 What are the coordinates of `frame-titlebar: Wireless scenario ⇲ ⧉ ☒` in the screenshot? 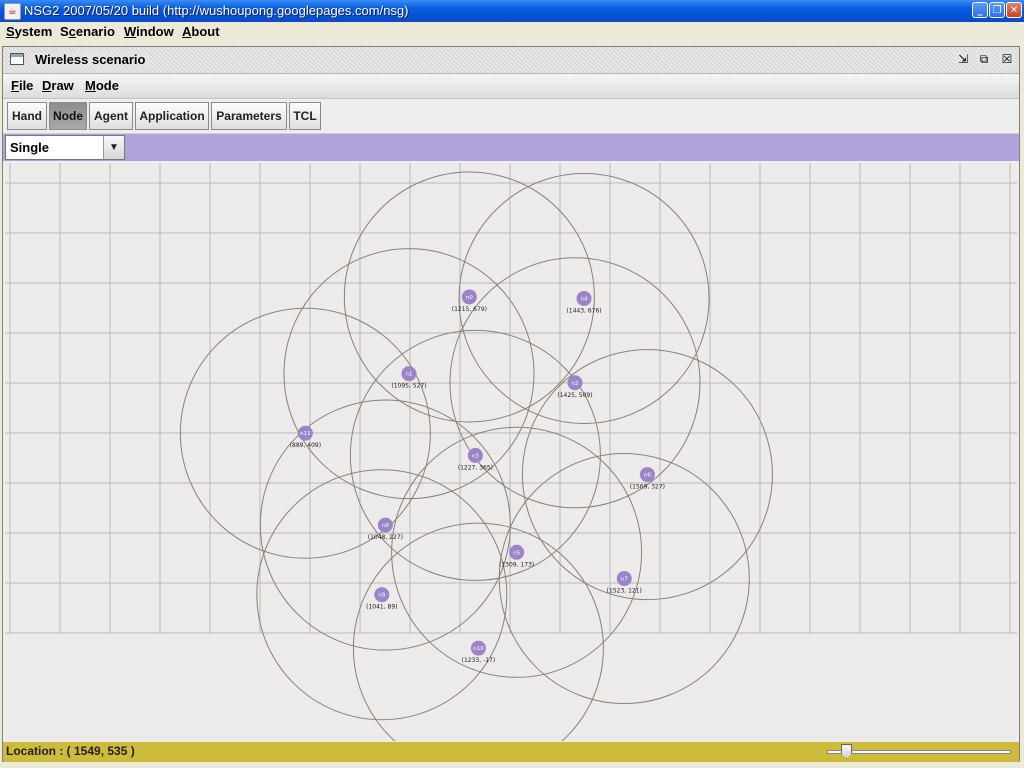 It's located at (511, 60).